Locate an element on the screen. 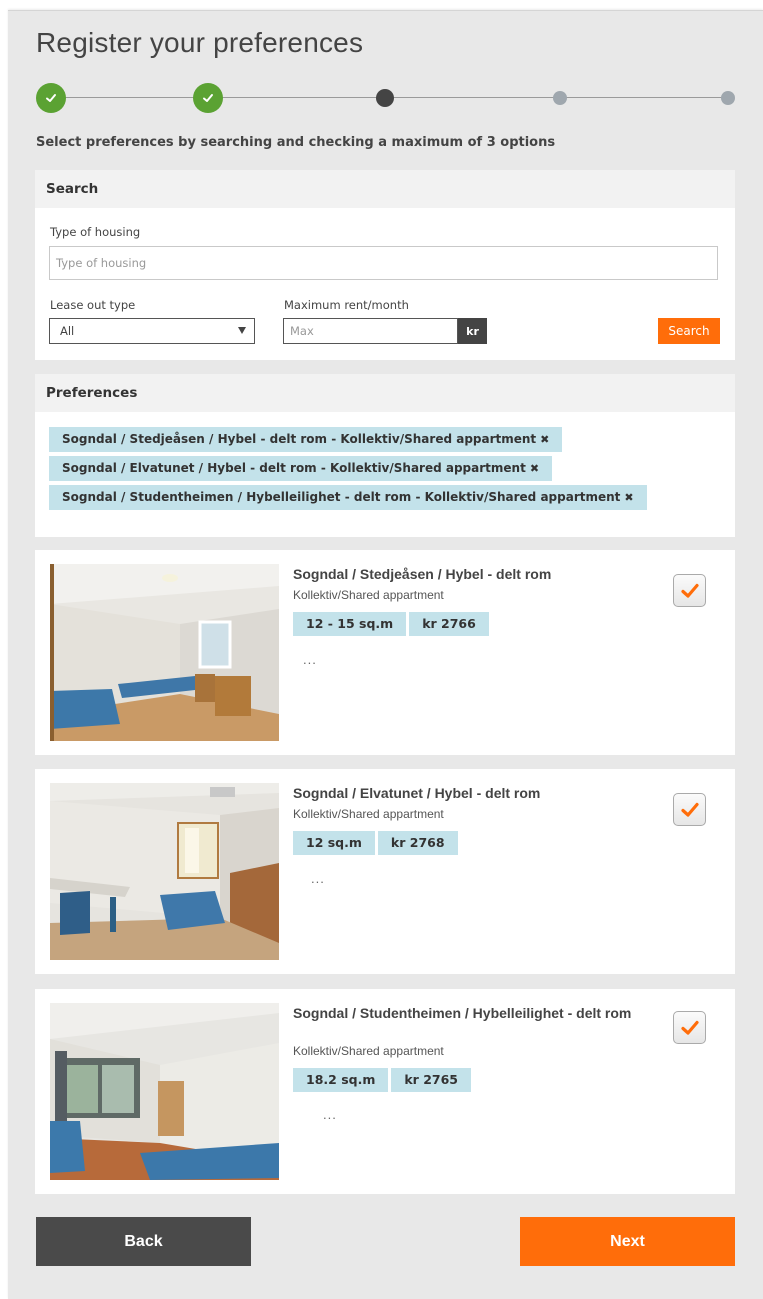 Image resolution: width=763 pixels, height=1299 pixels. listing-badges: 18.2 sq.m kr 2765 is located at coordinates (382, 1080).